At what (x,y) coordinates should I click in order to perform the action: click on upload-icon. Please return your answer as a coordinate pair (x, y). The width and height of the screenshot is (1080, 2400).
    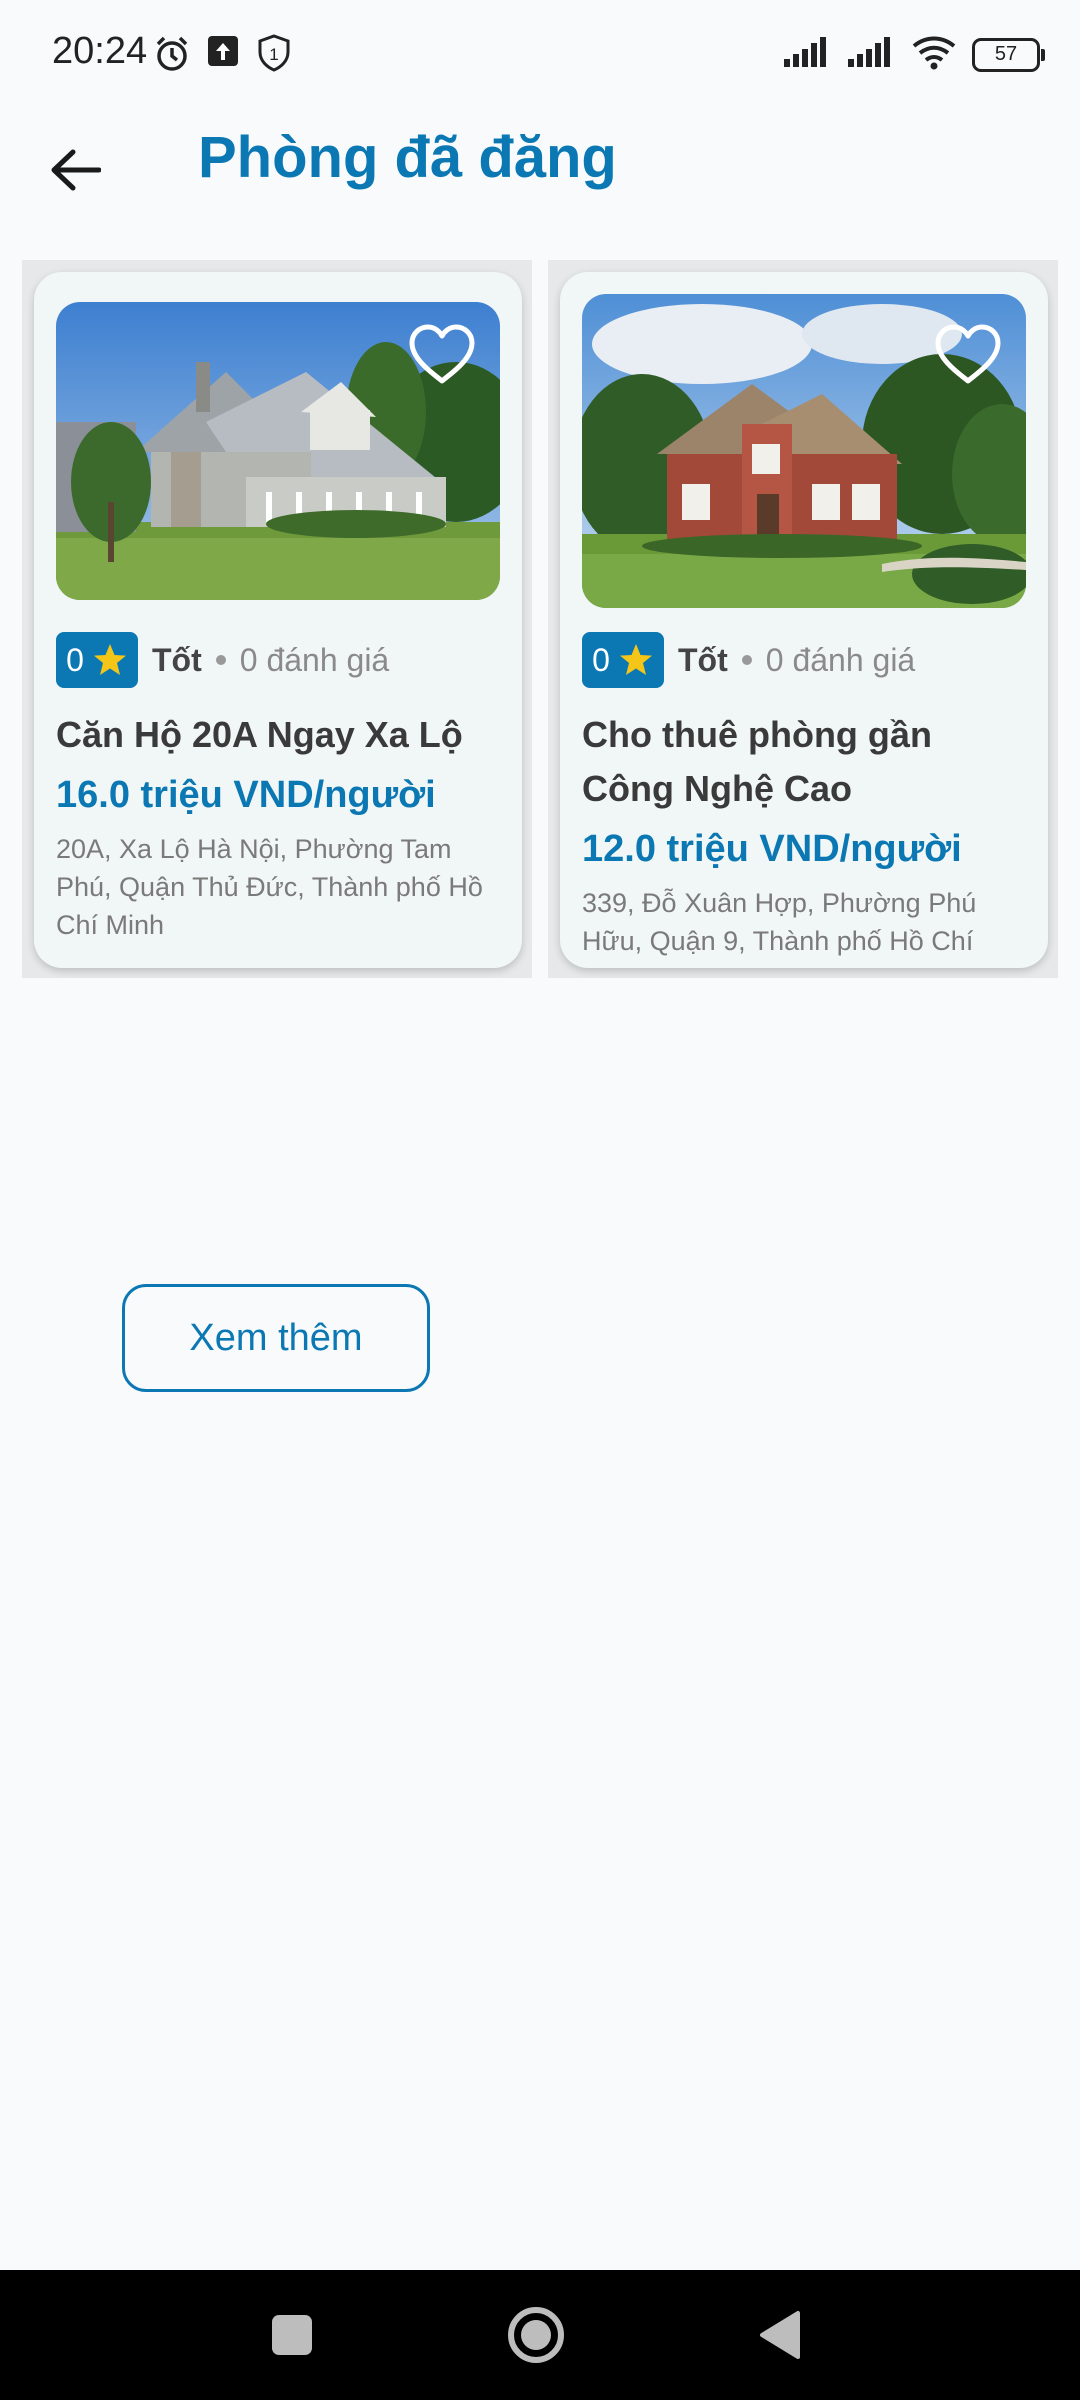
    Looking at the image, I should click on (224, 54).